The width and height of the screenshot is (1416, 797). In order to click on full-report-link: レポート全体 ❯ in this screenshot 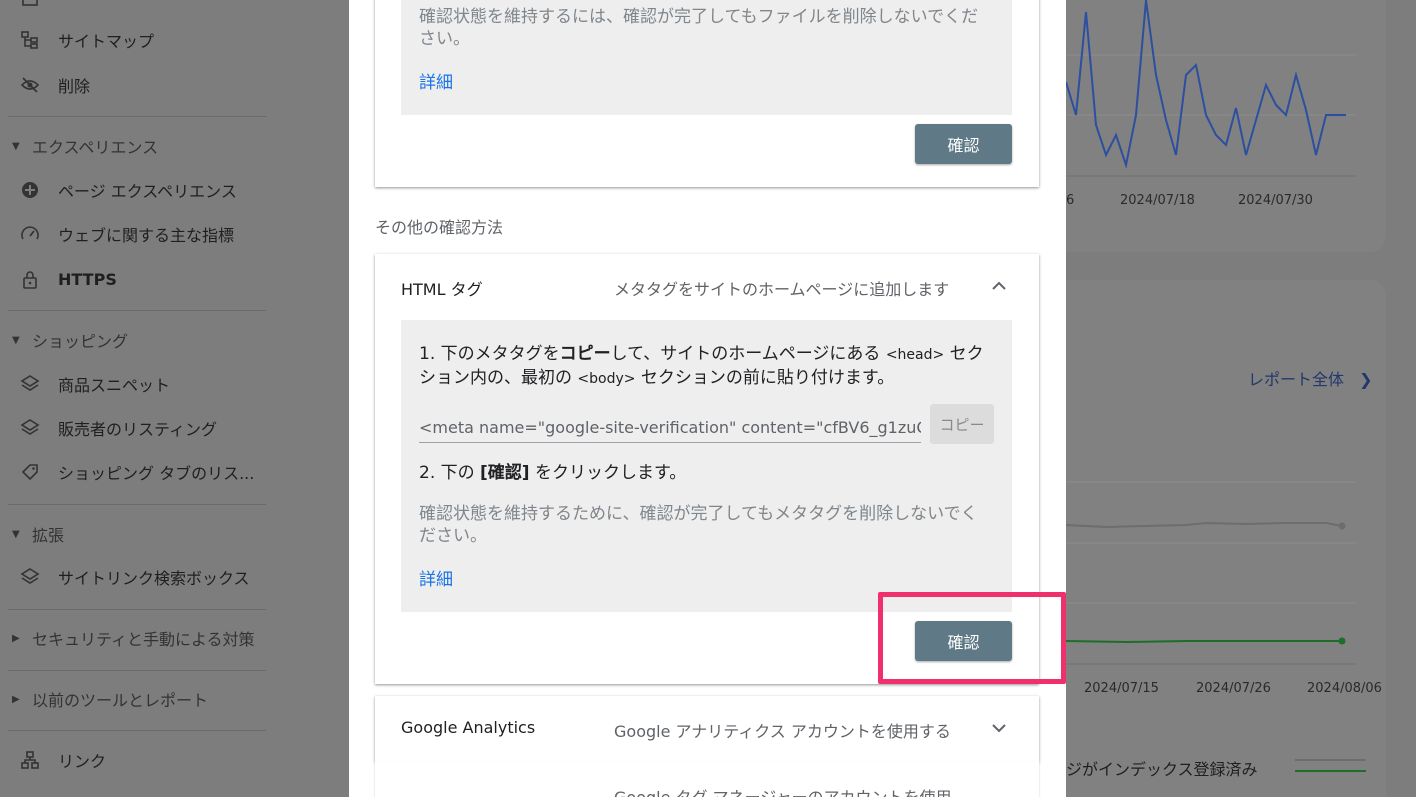, I will do `click(1310, 378)`.